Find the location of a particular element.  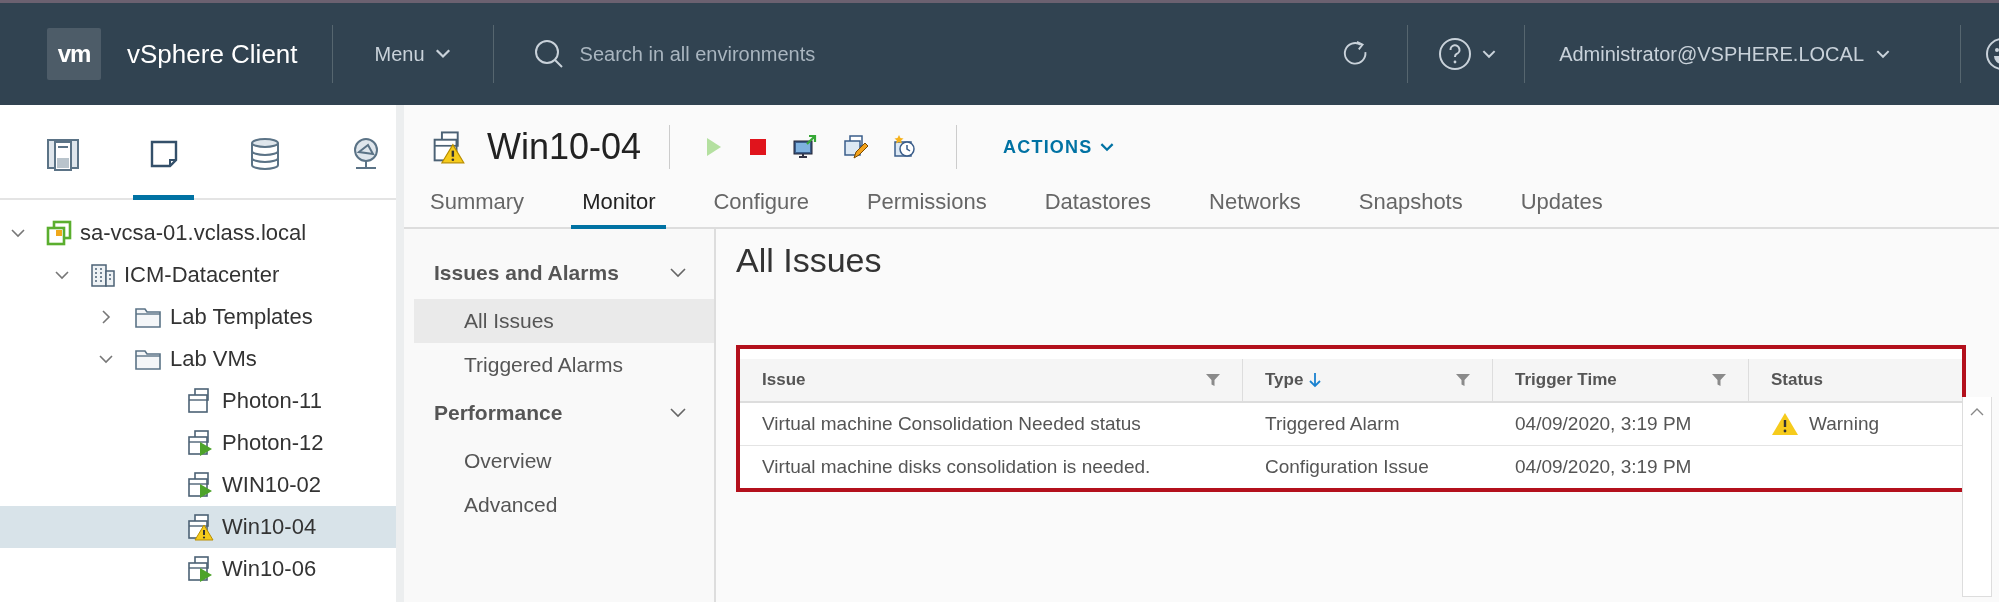

tree-item: Photon-12 is located at coordinates (198, 443).